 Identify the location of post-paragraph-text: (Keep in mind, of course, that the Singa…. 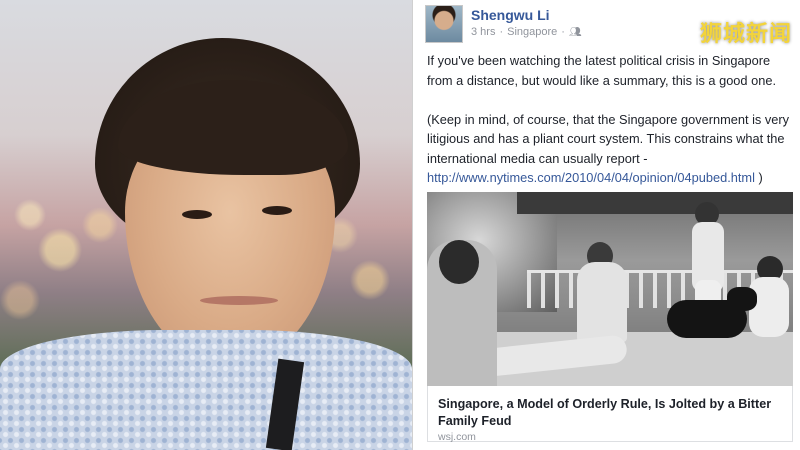
(608, 138).